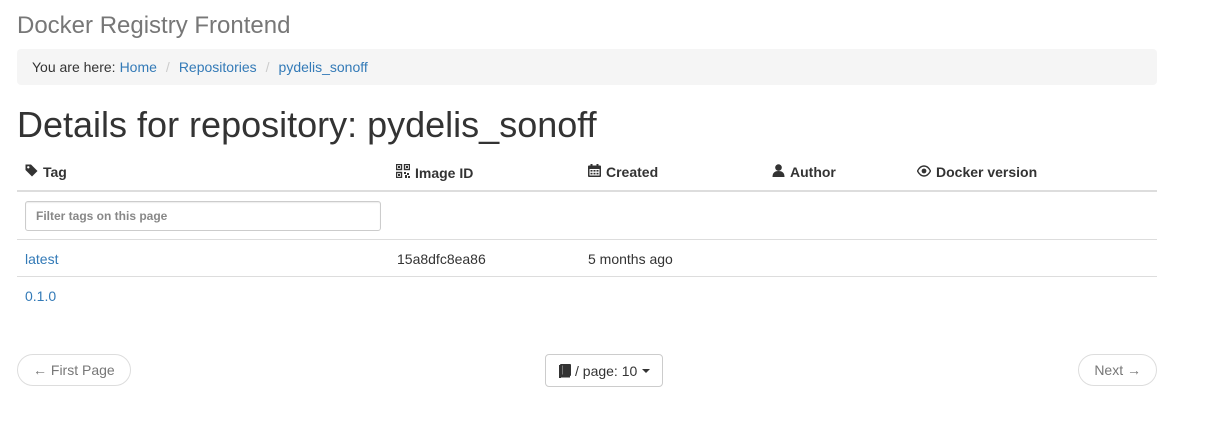 The image size is (1214, 432). I want to click on book-icon, so click(565, 370).